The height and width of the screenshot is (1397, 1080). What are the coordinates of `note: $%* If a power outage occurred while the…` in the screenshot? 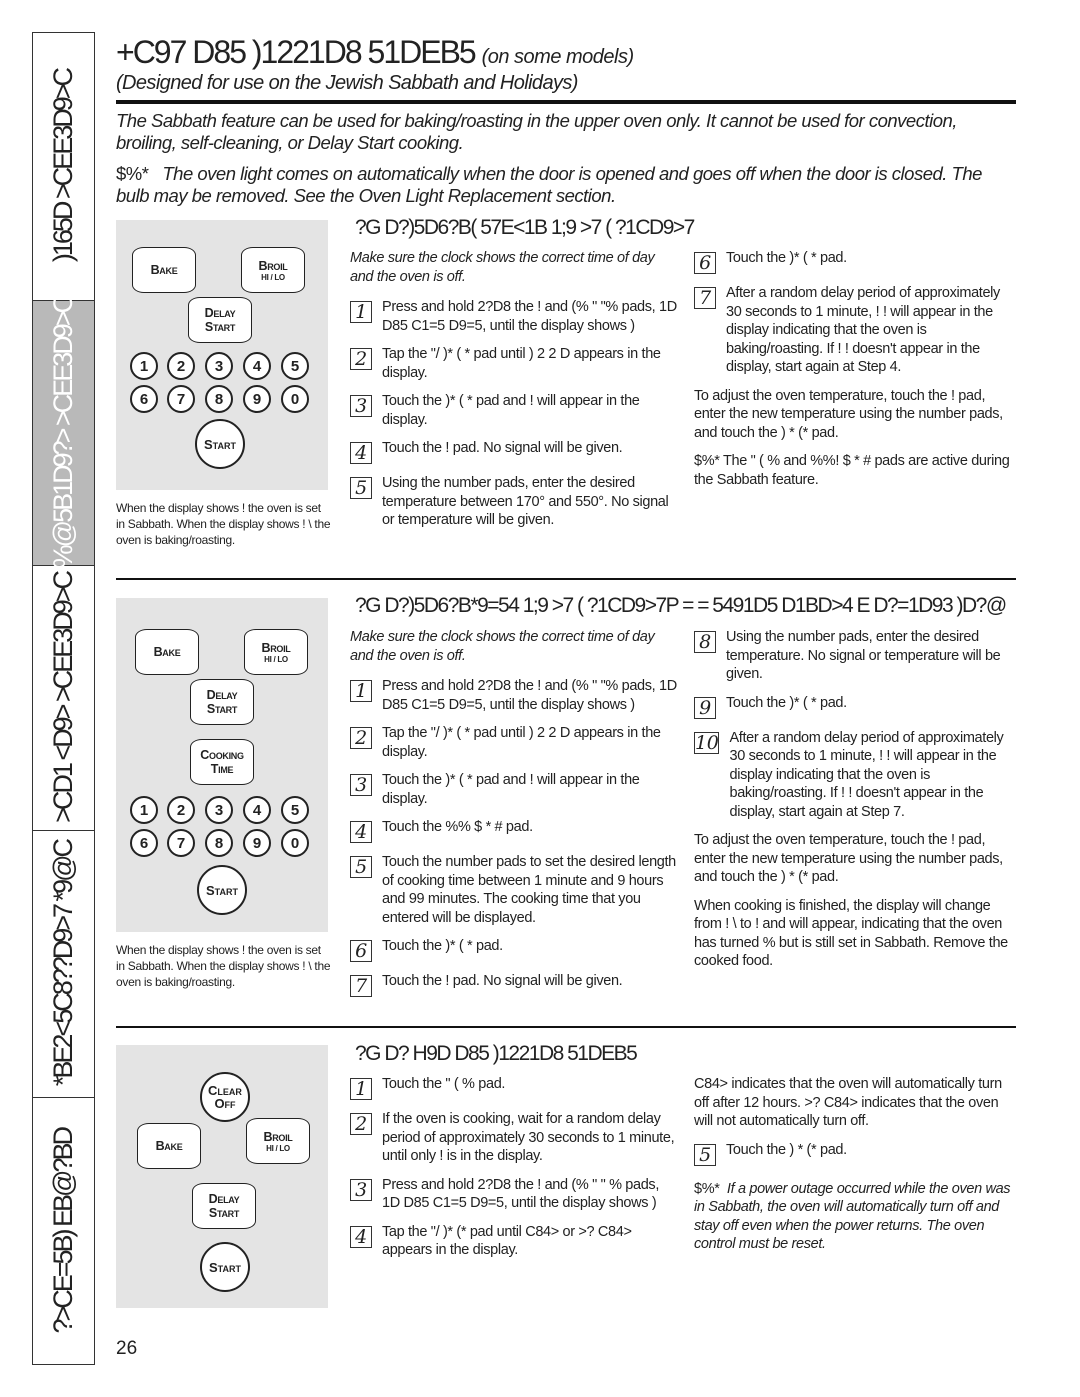 It's located at (856, 1217).